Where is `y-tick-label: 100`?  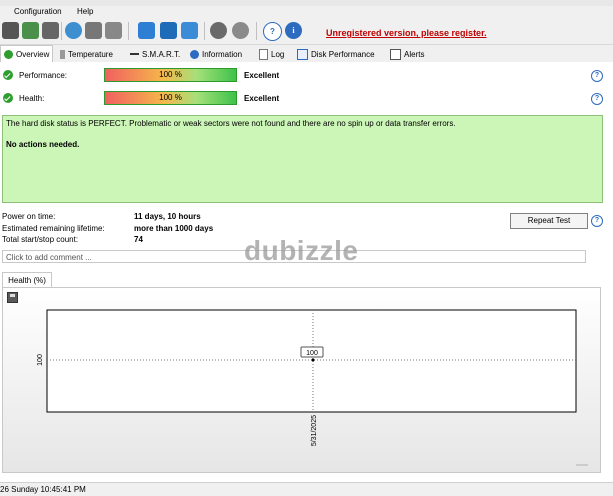 y-tick-label: 100 is located at coordinates (40, 360).